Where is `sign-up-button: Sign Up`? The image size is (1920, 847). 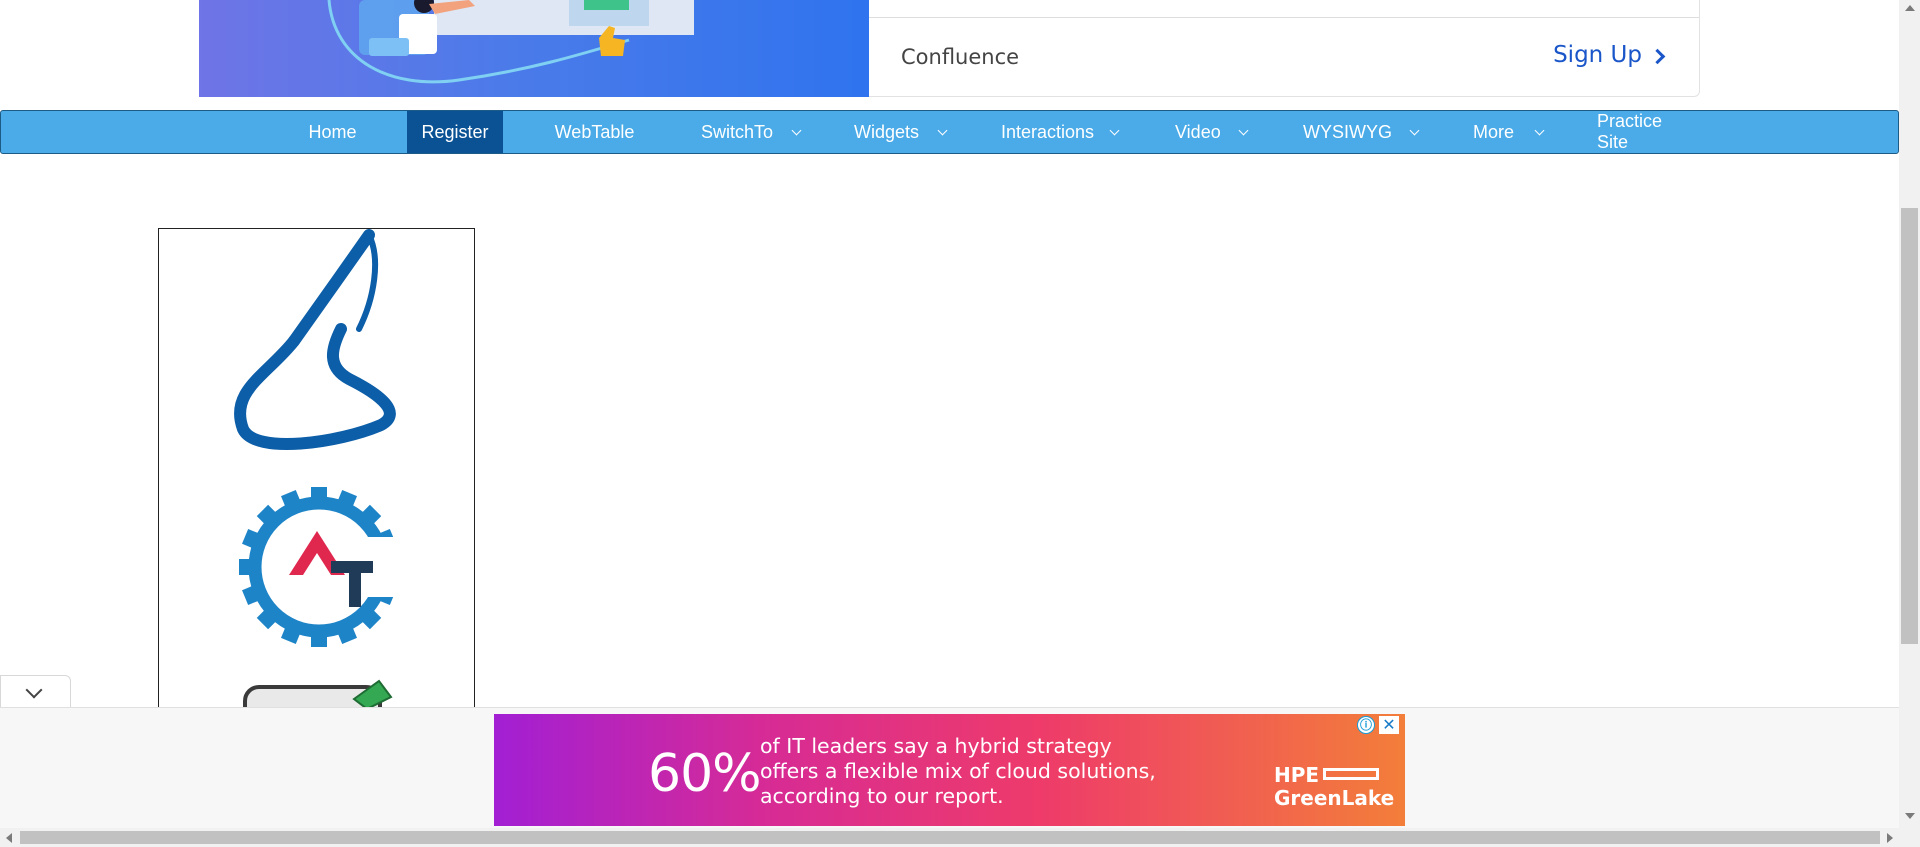
sign-up-button: Sign Up is located at coordinates (1609, 55).